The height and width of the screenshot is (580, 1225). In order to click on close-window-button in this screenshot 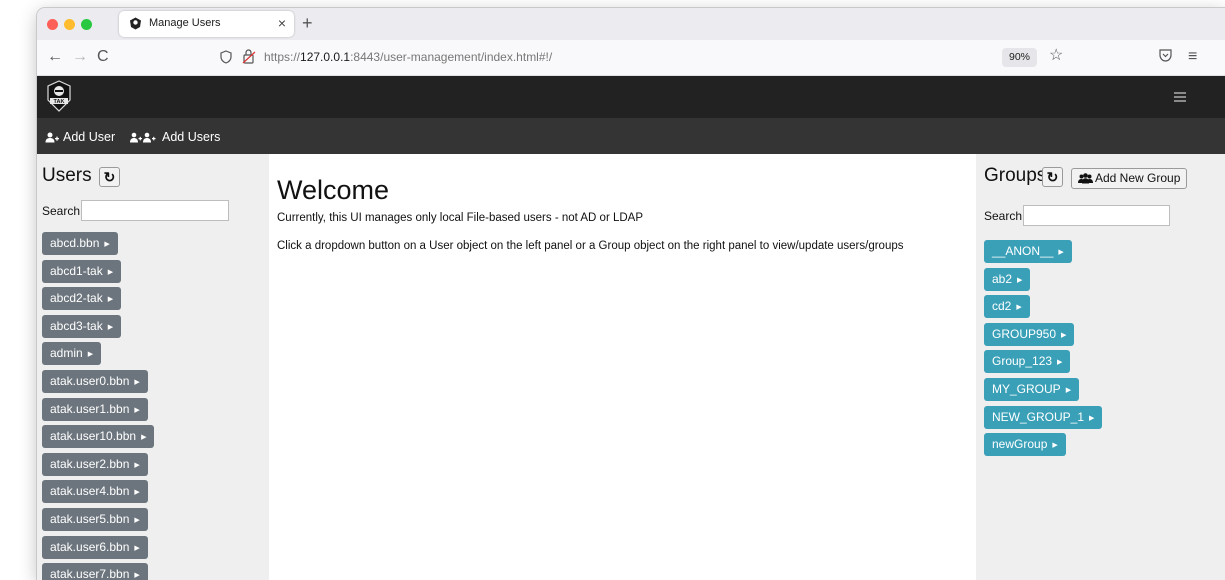, I will do `click(52, 24)`.